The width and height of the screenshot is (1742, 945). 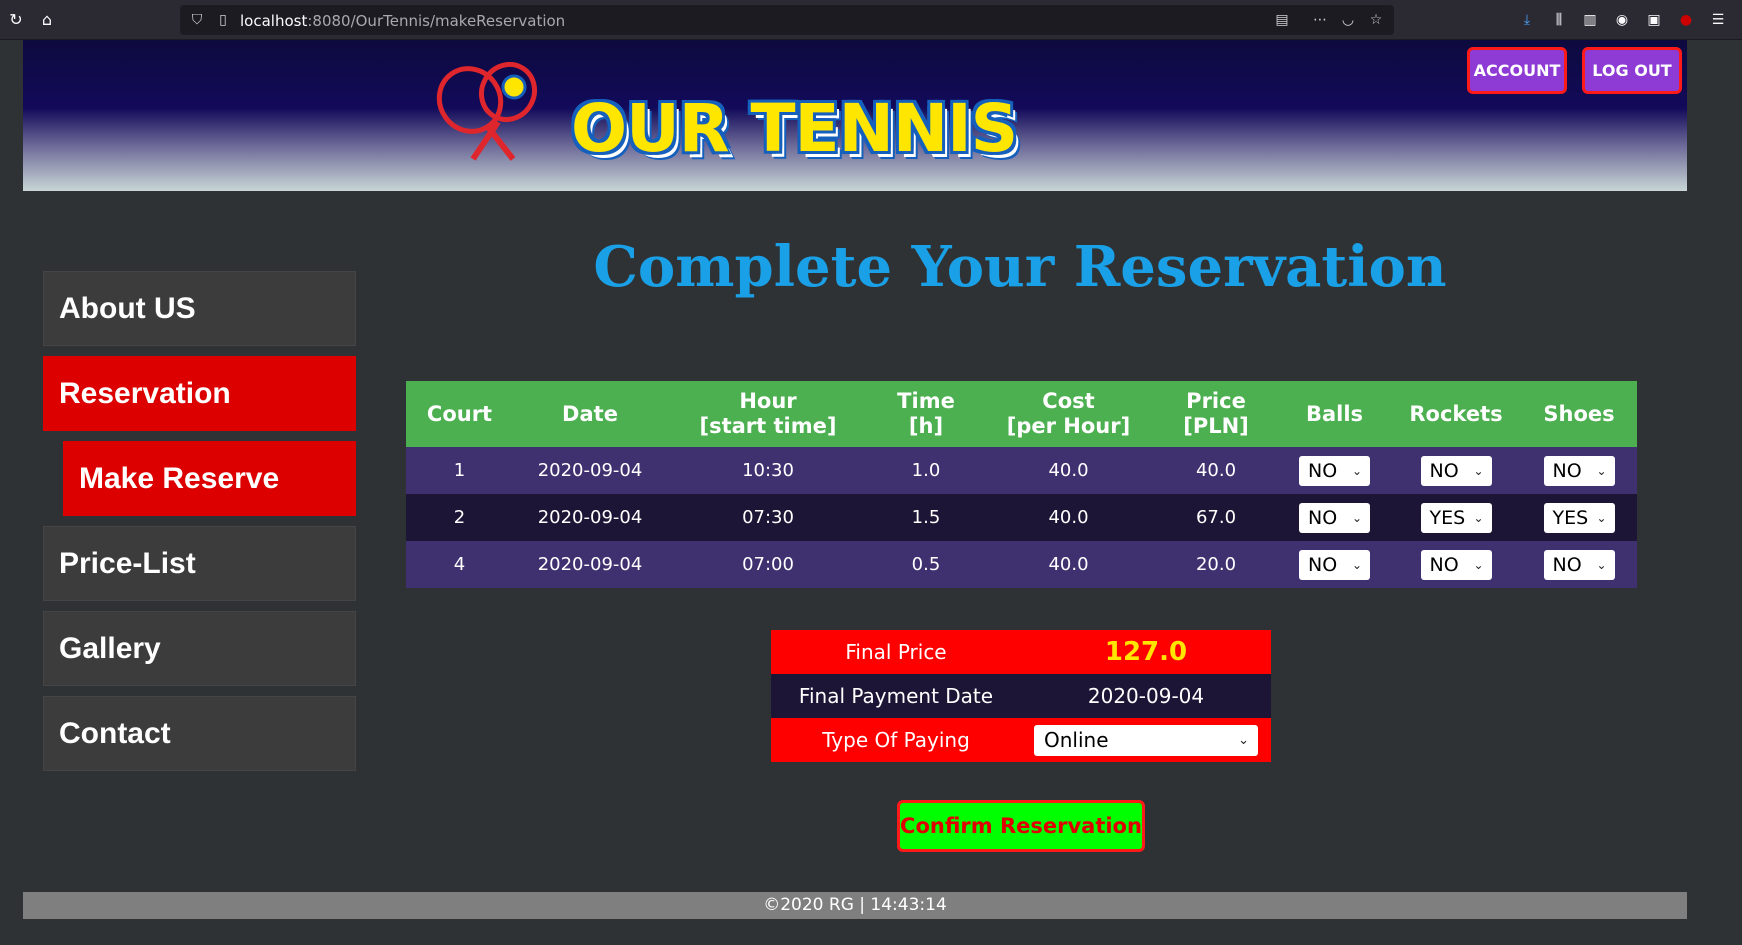 I want to click on cell-price: 20.0, so click(x=1216, y=564).